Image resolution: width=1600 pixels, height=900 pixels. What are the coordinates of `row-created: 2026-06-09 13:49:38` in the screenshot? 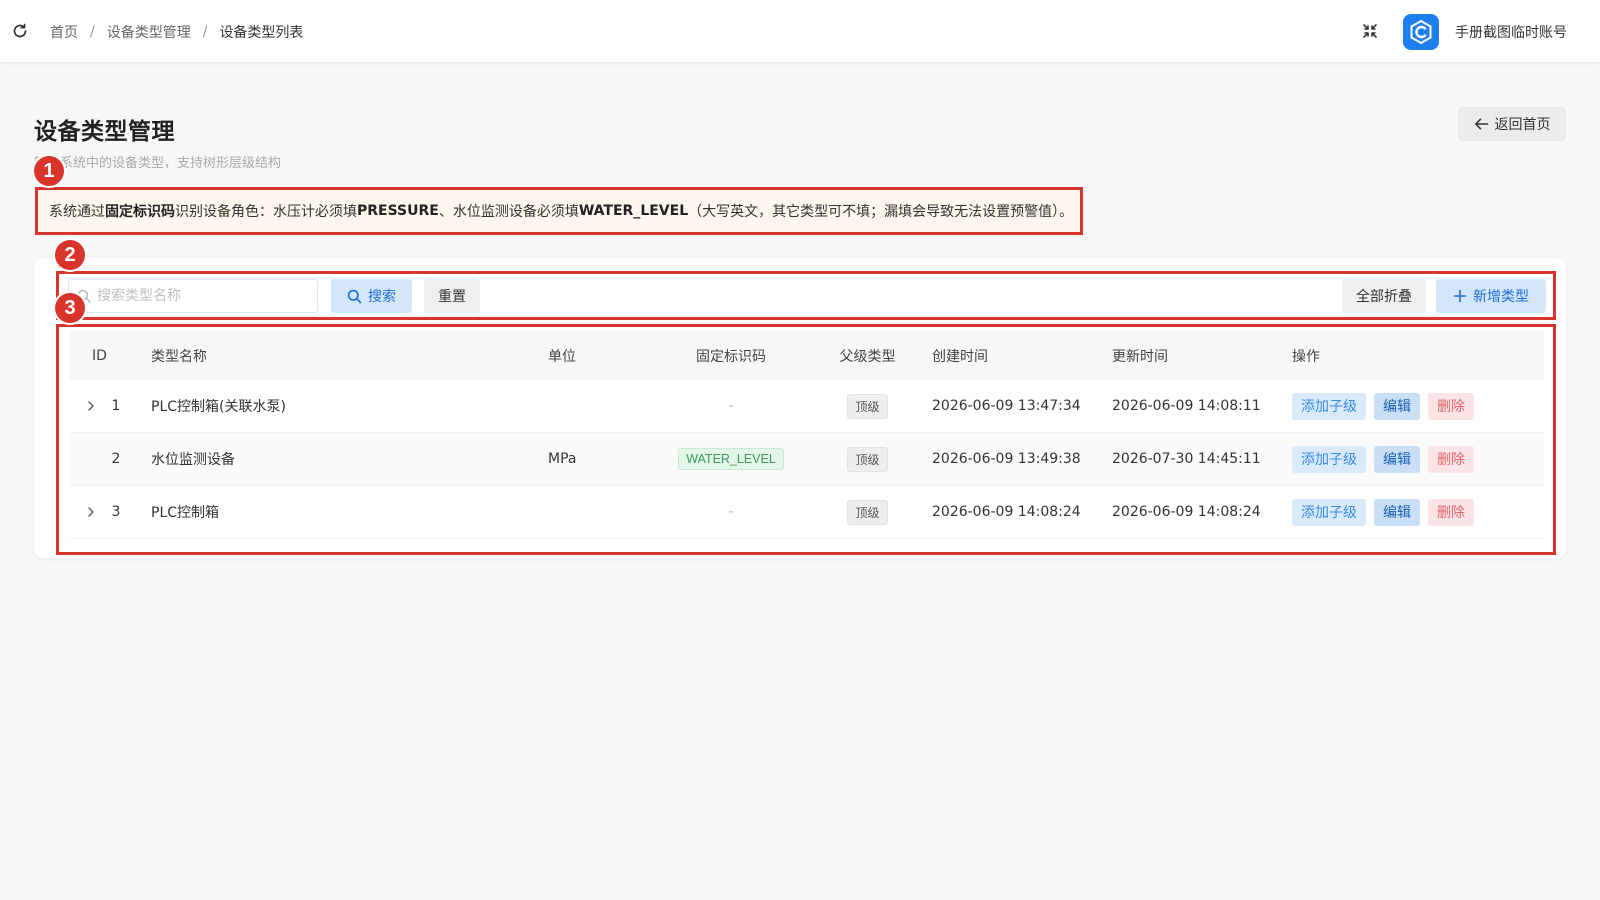 It's located at (1006, 459).